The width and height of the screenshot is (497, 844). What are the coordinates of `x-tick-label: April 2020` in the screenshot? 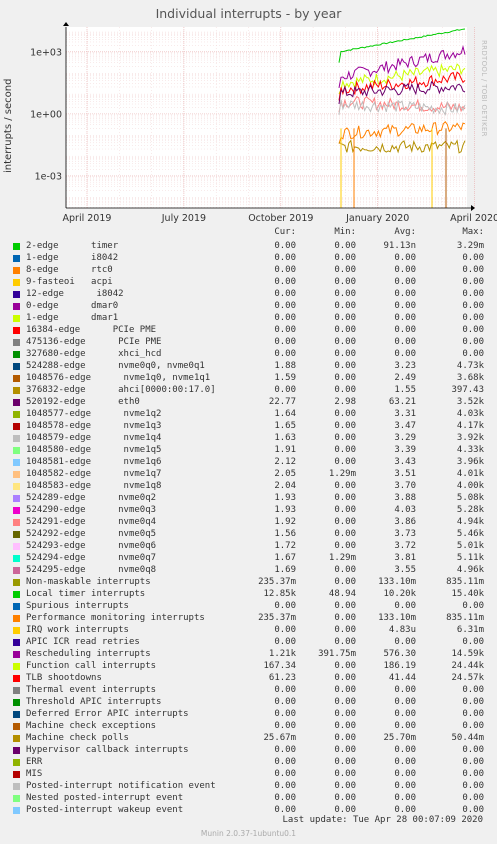 It's located at (473, 218).